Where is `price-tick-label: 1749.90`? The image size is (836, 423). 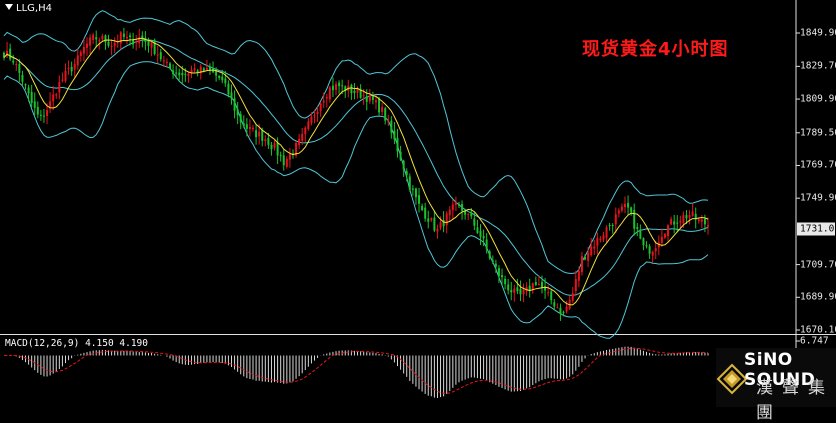 price-tick-label: 1749.90 is located at coordinates (818, 198).